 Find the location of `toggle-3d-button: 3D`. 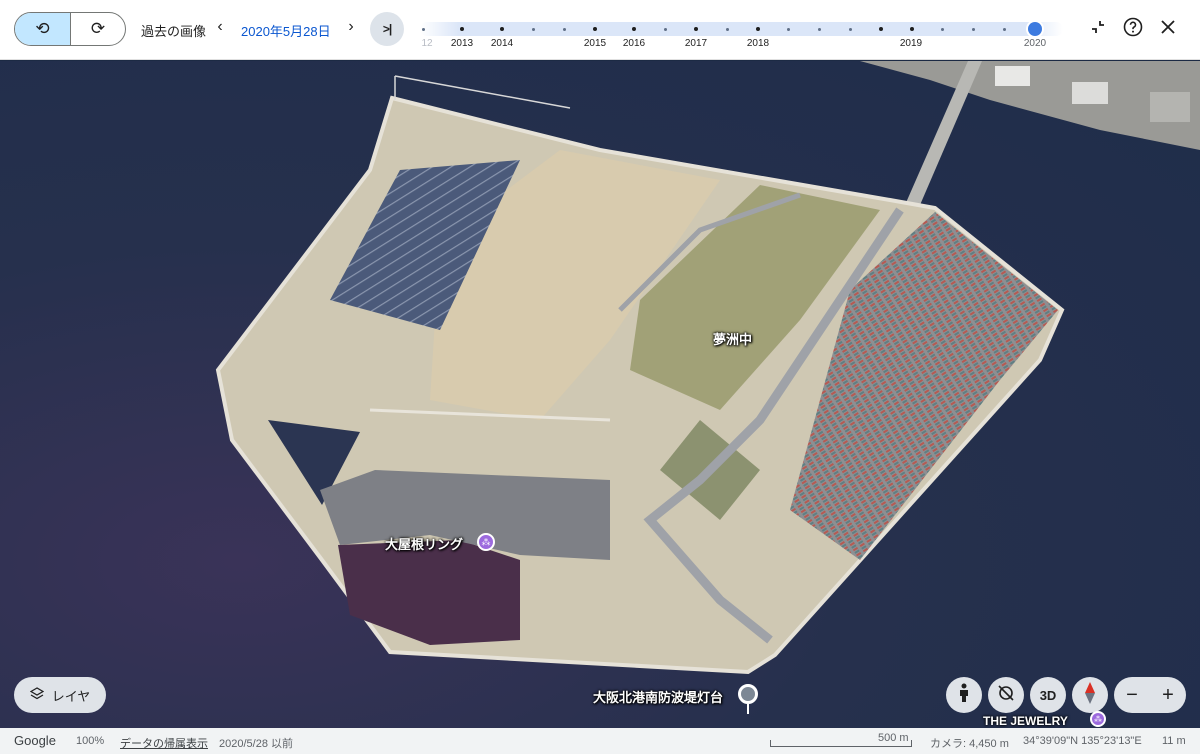

toggle-3d-button: 3D is located at coordinates (1048, 695).